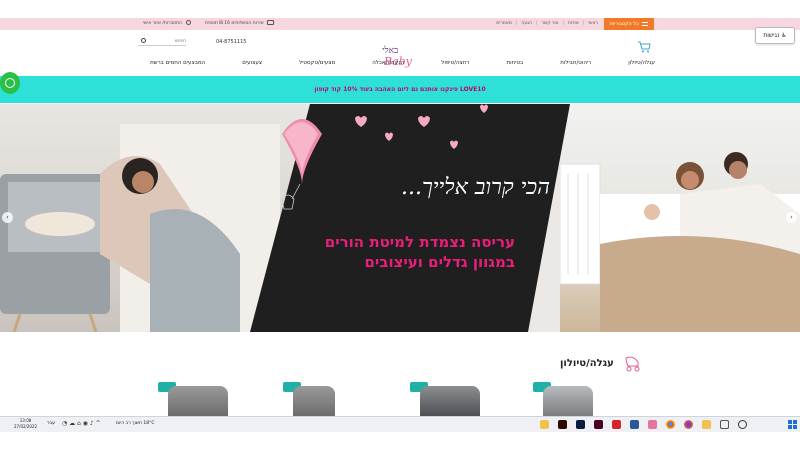 Image resolution: width=800 pixels, height=450 pixels. I want to click on taskbar-clock: 13:08 27/02/2022, so click(25, 424).